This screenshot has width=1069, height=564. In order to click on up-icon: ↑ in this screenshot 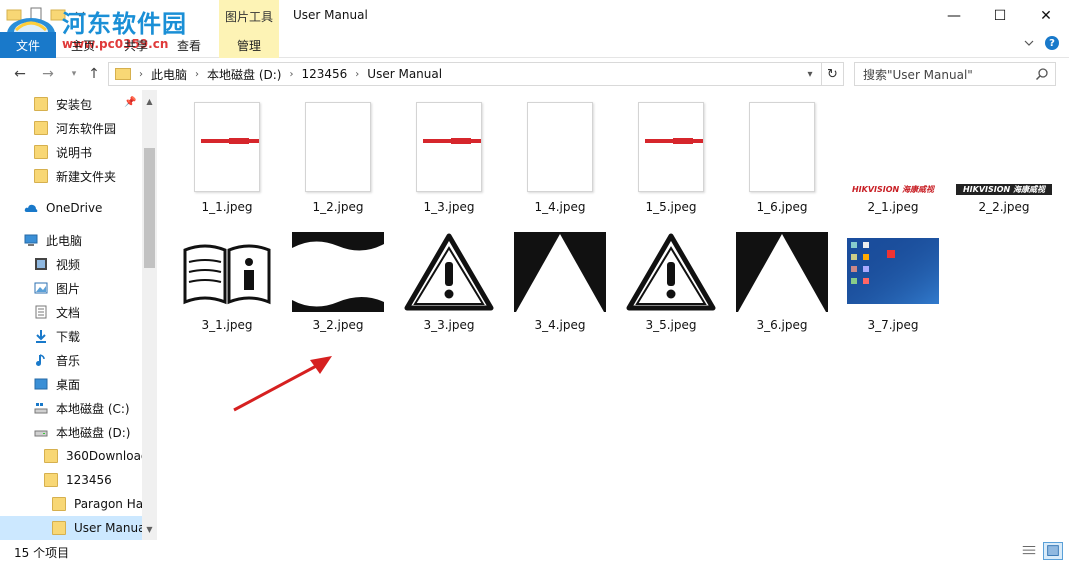, I will do `click(94, 74)`.